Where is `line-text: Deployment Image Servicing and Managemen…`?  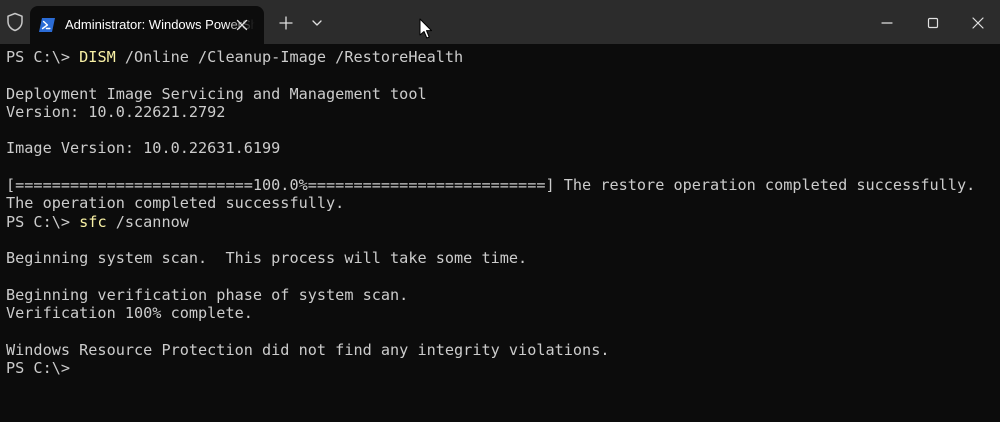 line-text: Deployment Image Servicing and Managemen… is located at coordinates (216, 93).